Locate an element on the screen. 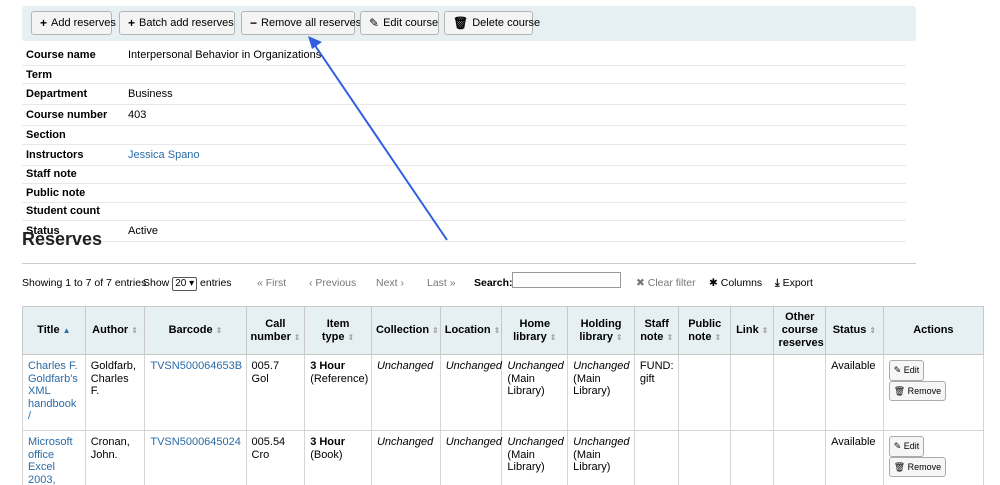 This screenshot has height=485, width=1000. entries-info: Showing 1 to 7 of 7 entries is located at coordinates (84, 283).